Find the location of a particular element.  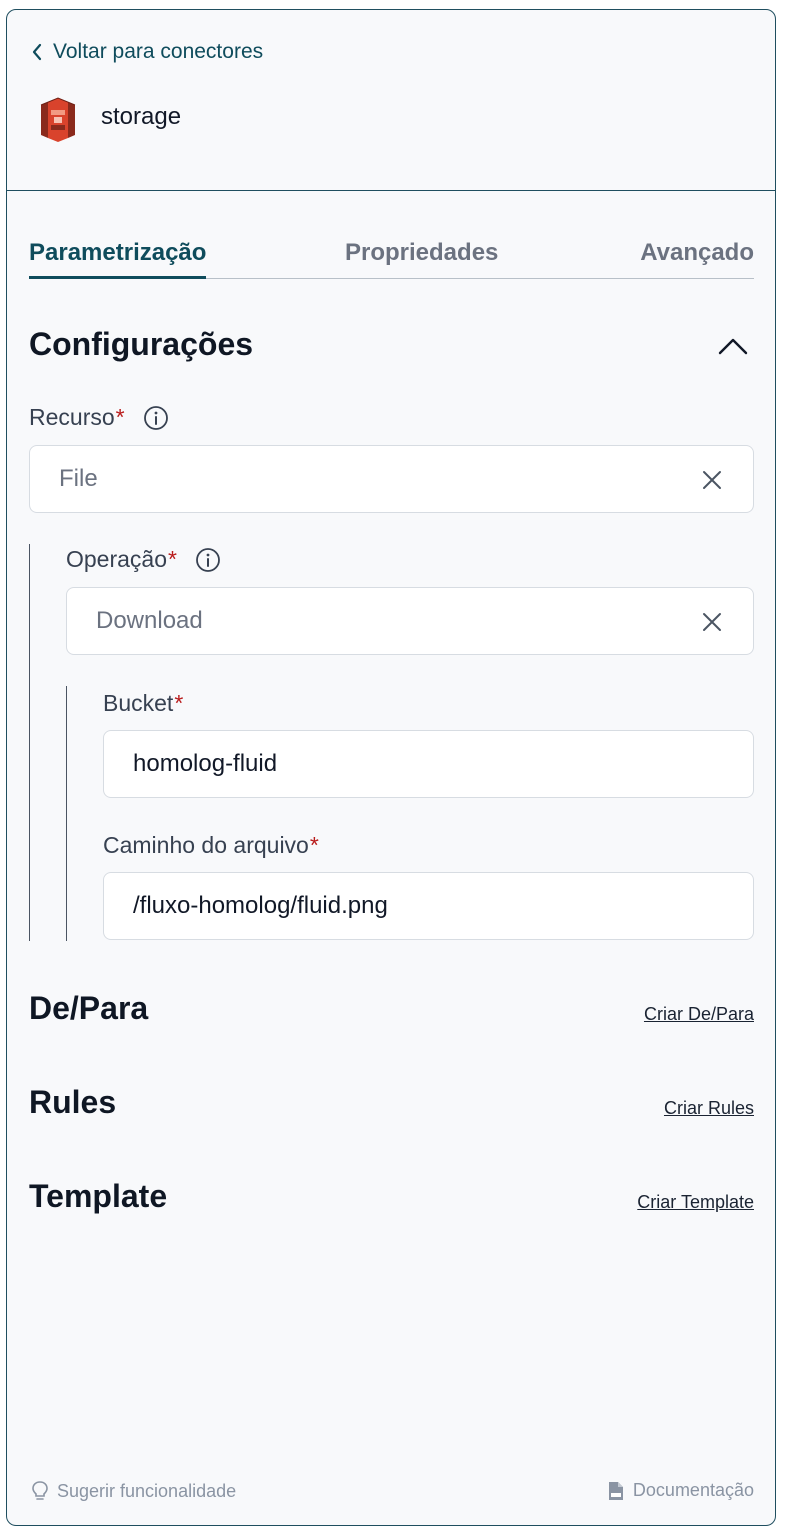

template-title: Template is located at coordinates (98, 1196).